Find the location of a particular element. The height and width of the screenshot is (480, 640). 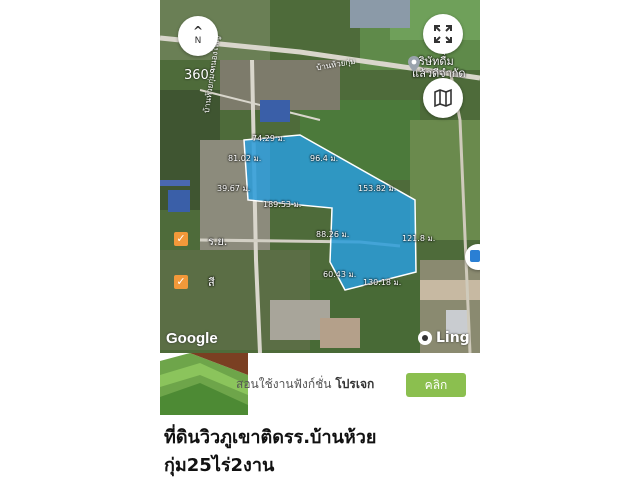

measurement-label: 121.8 ม. is located at coordinates (419, 238).